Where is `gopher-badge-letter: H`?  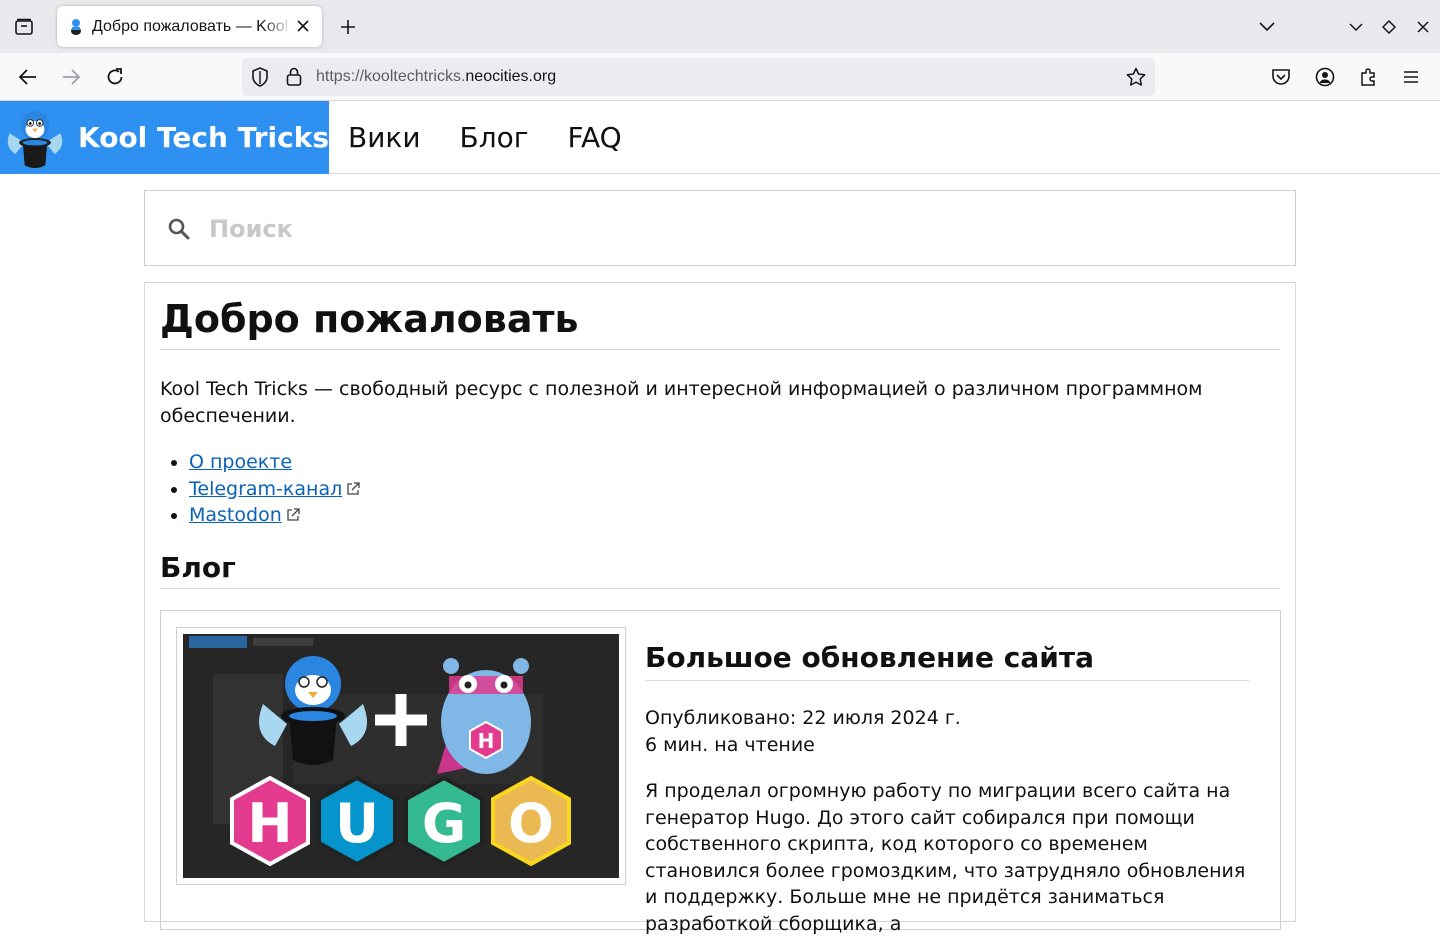 gopher-badge-letter: H is located at coordinates (486, 741).